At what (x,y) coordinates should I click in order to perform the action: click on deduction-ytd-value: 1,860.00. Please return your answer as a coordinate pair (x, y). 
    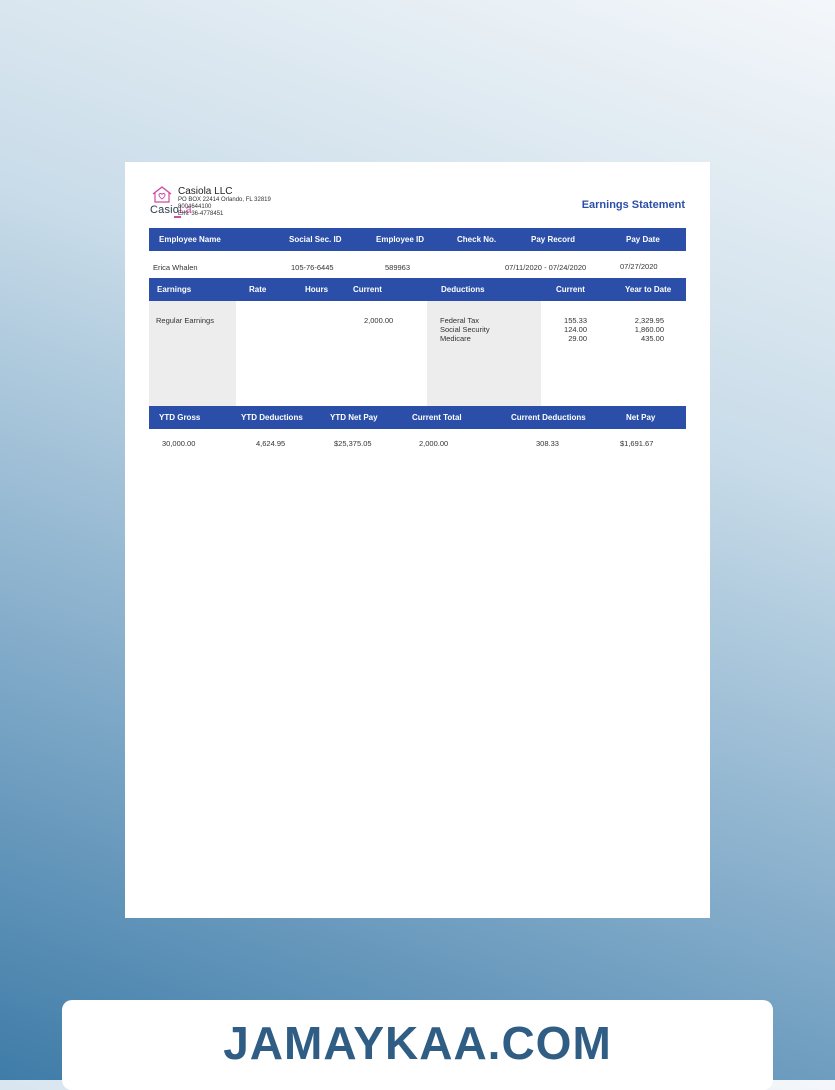
    Looking at the image, I should click on (649, 329).